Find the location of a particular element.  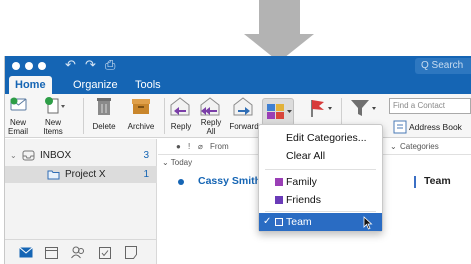

menu-item-friends: Friends is located at coordinates (320, 200).